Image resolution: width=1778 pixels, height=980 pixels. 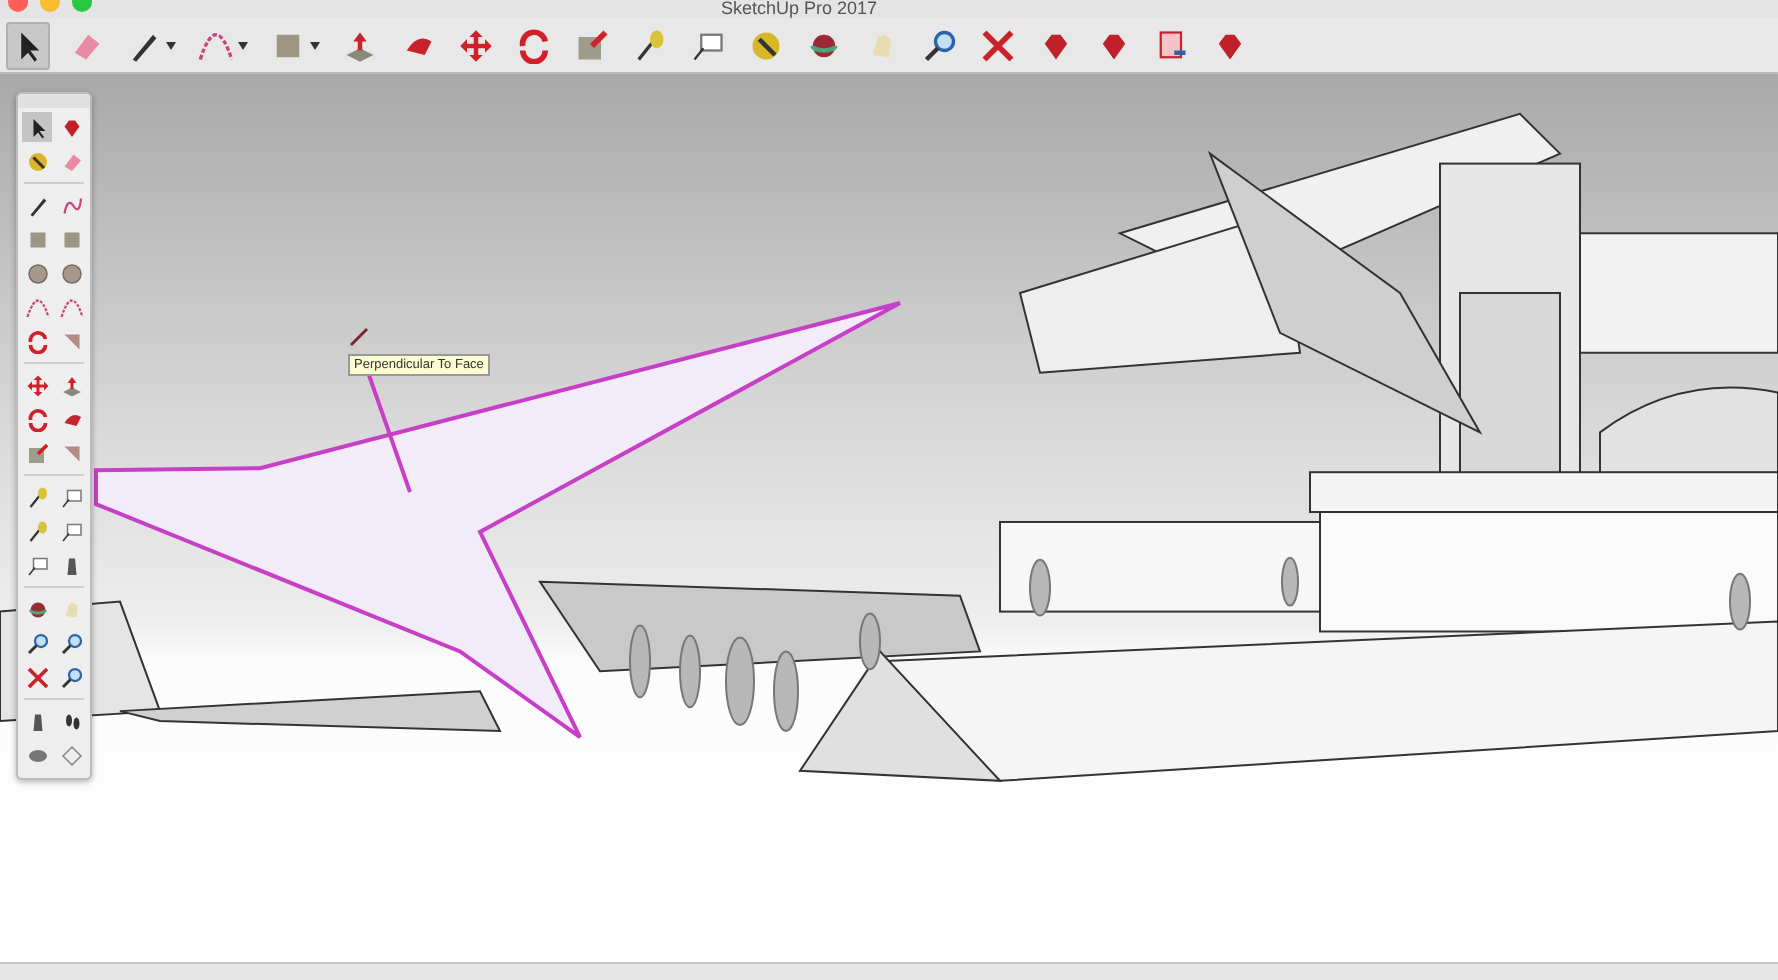 I want to click on window-title: SketchUp Pro 2017, so click(x=799, y=9).